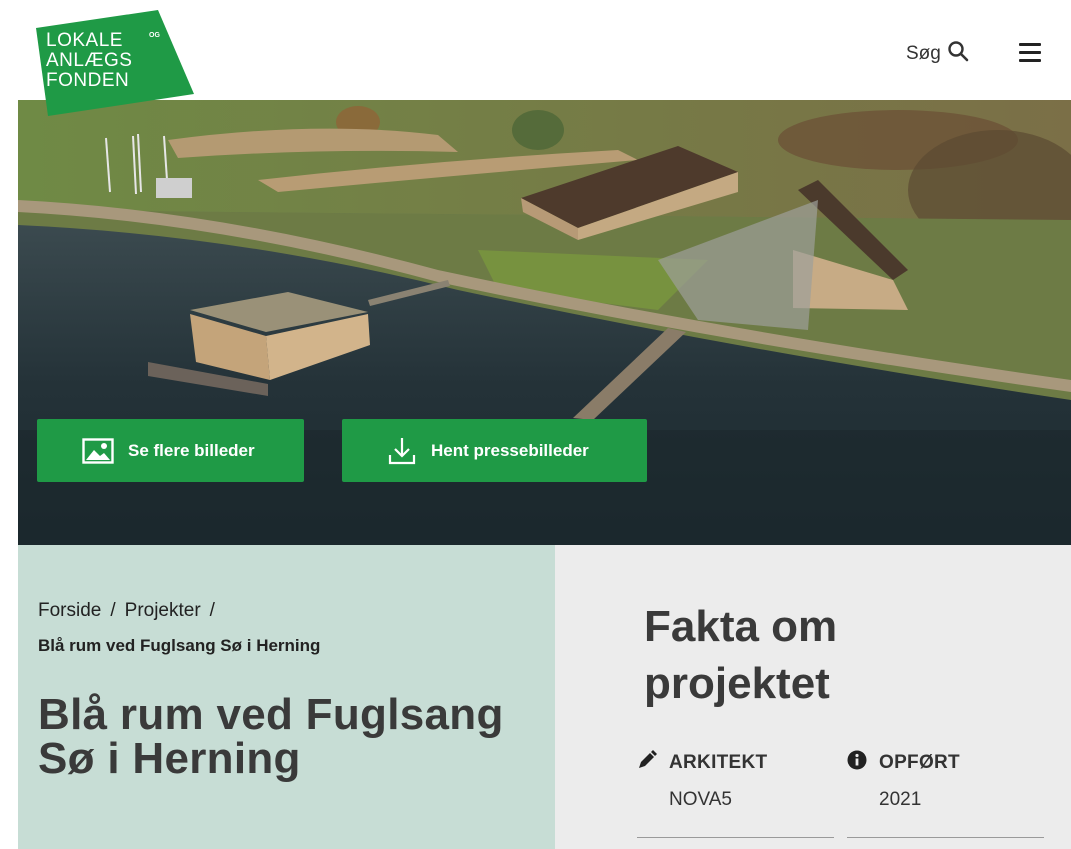 The height and width of the screenshot is (849, 1071). I want to click on fact-architect-value: NOVA5, so click(701, 799).